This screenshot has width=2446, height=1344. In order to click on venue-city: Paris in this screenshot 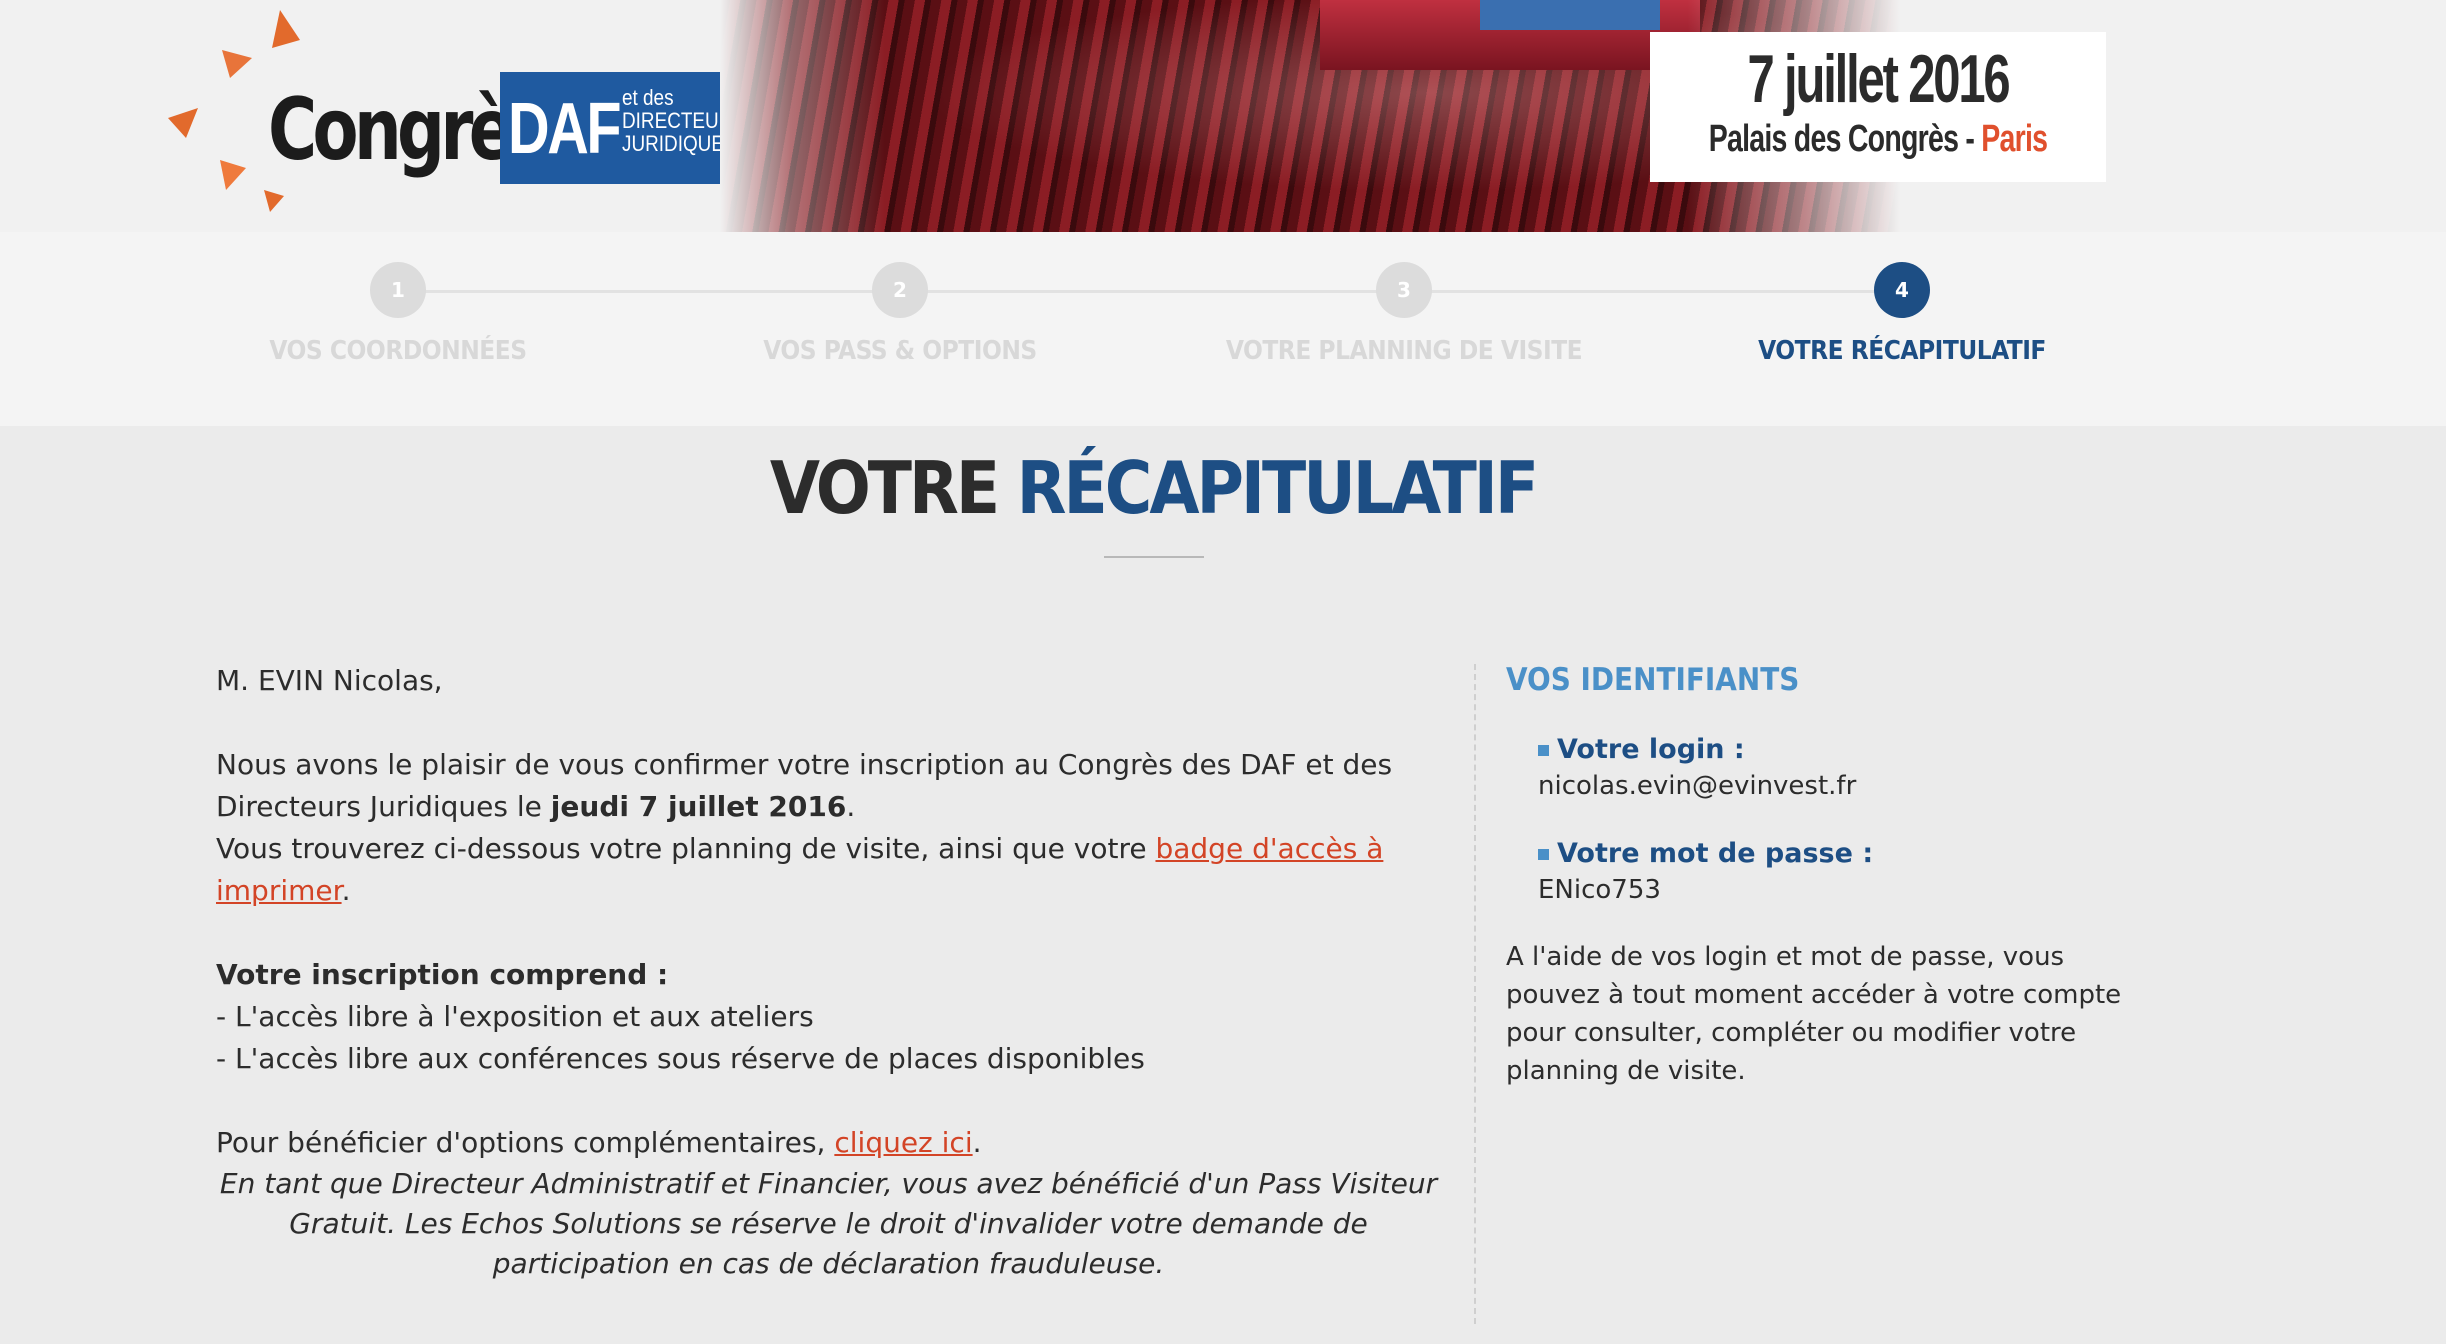, I will do `click(2014, 139)`.